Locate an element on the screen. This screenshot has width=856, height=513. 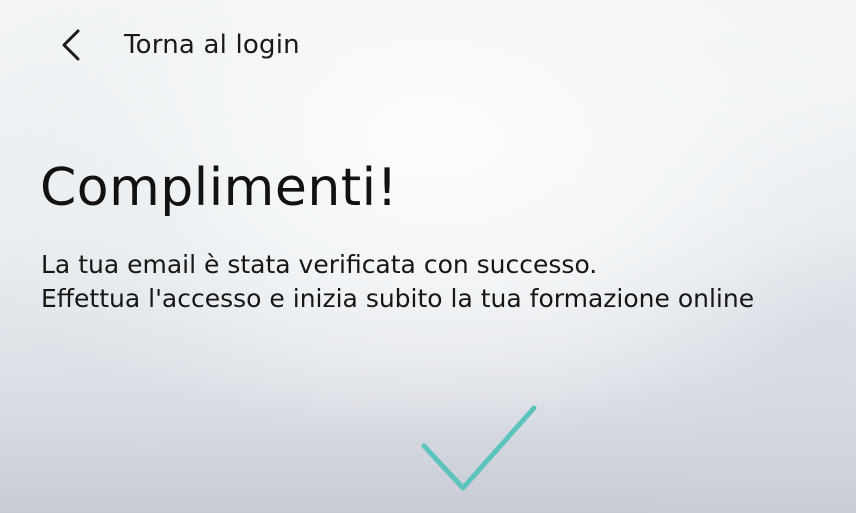
chevron-left-icon is located at coordinates (71, 45).